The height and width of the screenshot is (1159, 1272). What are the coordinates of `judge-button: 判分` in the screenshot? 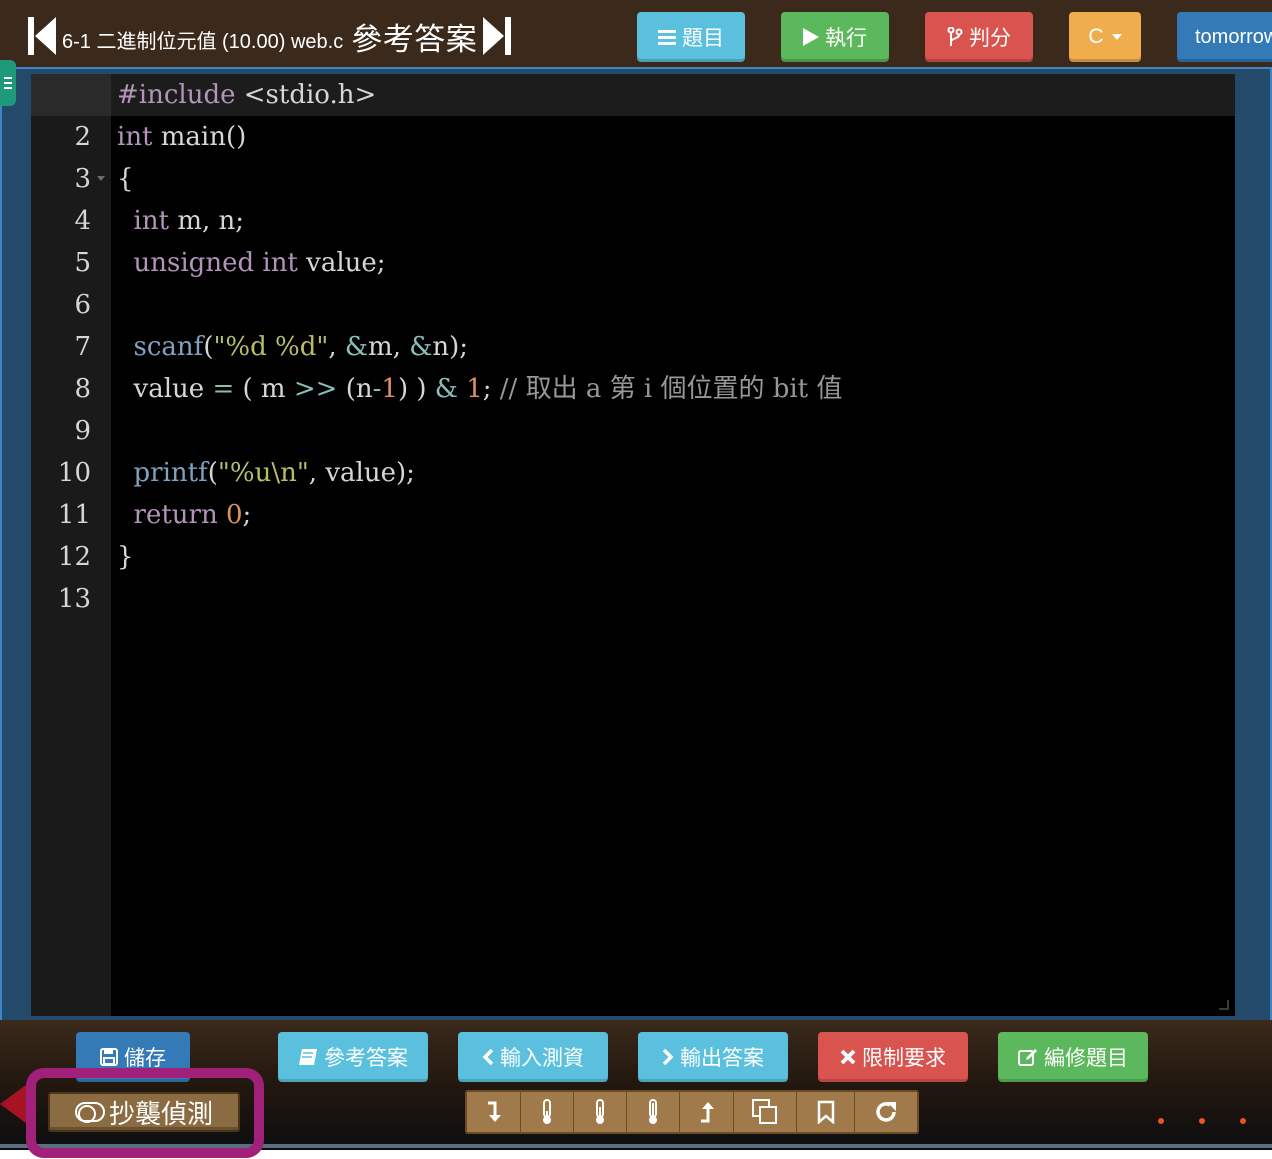 It's located at (979, 37).